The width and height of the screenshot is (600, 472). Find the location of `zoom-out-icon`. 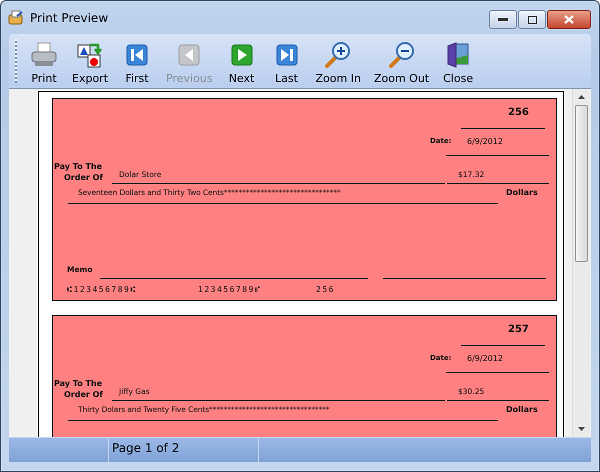

zoom-out-icon is located at coordinates (402, 55).